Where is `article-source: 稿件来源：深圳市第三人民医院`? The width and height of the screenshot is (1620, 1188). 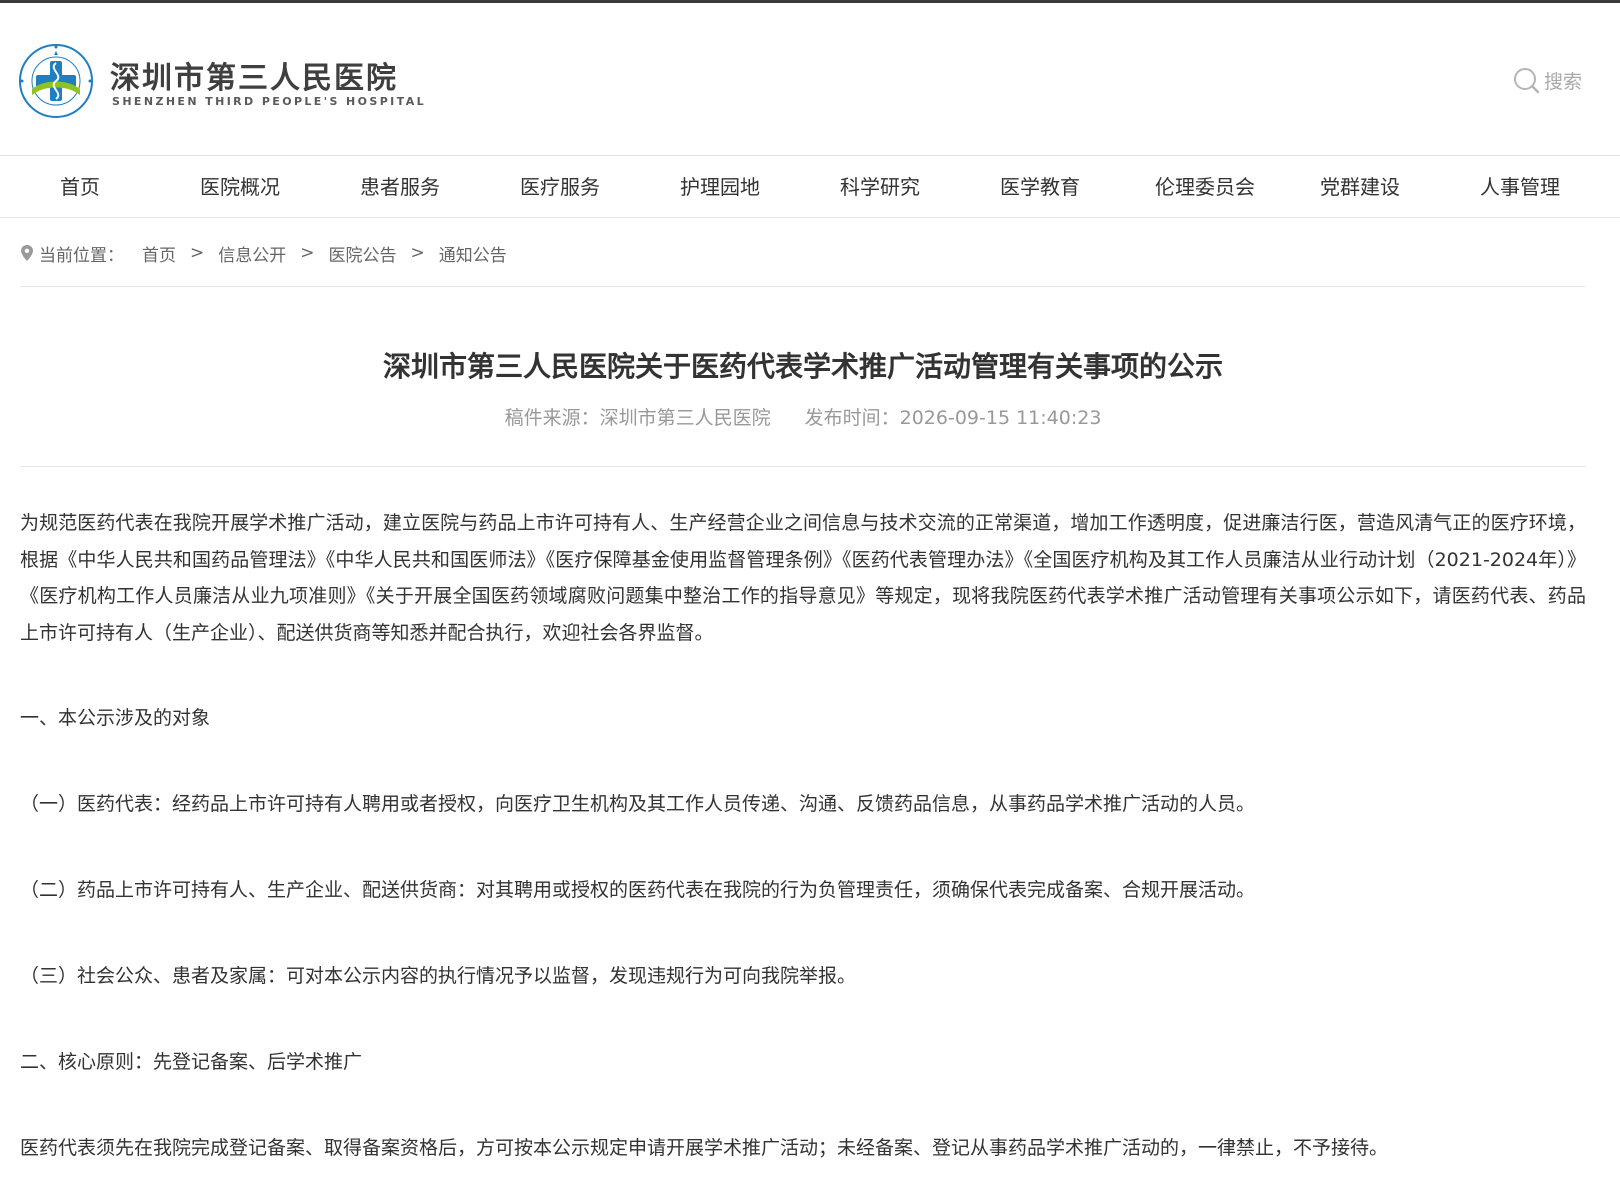
article-source: 稿件来源：深圳市第三人民医院 is located at coordinates (637, 418).